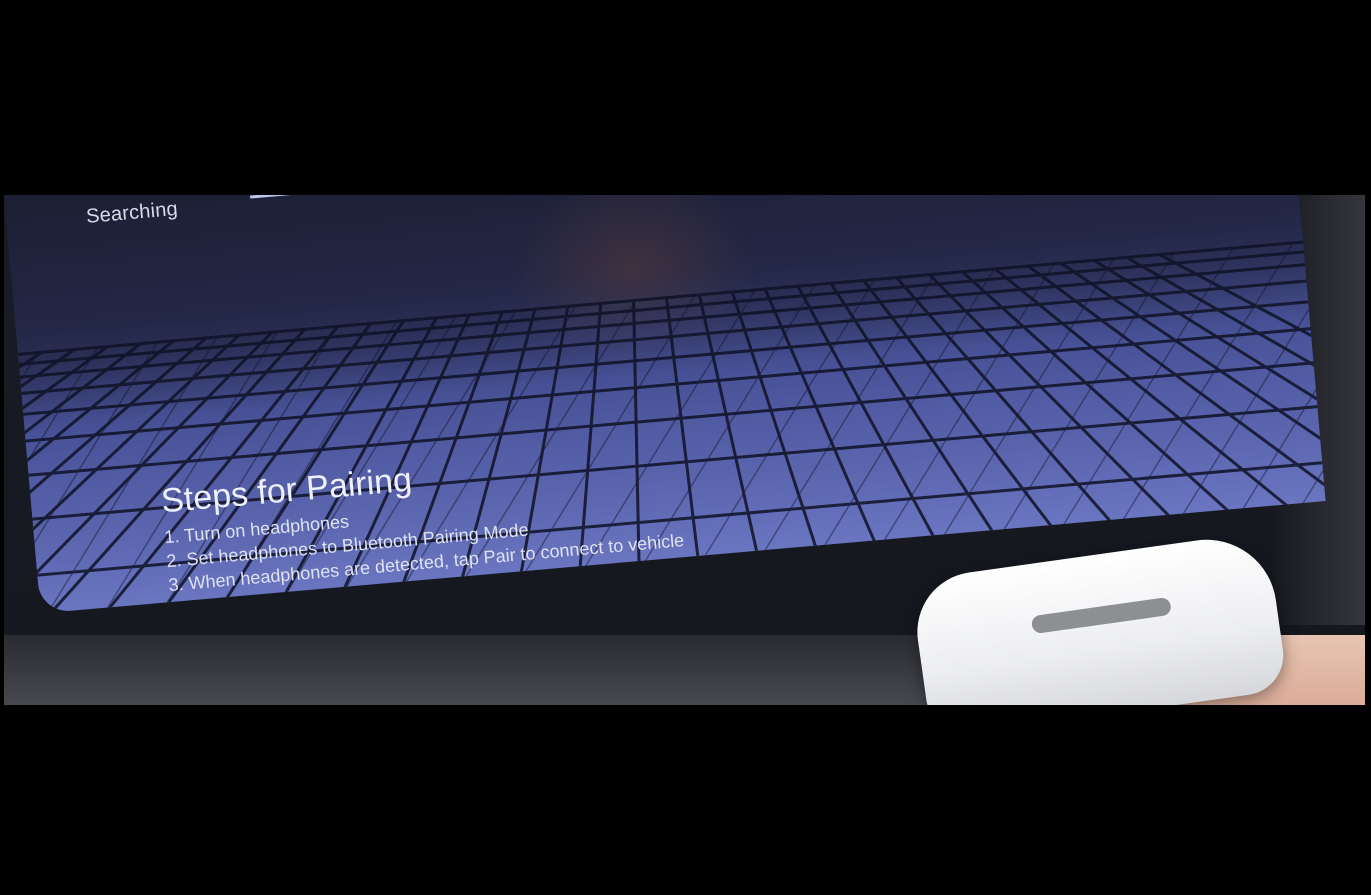  What do you see at coordinates (335, 197) in the screenshot?
I see `search-progress-fill` at bounding box center [335, 197].